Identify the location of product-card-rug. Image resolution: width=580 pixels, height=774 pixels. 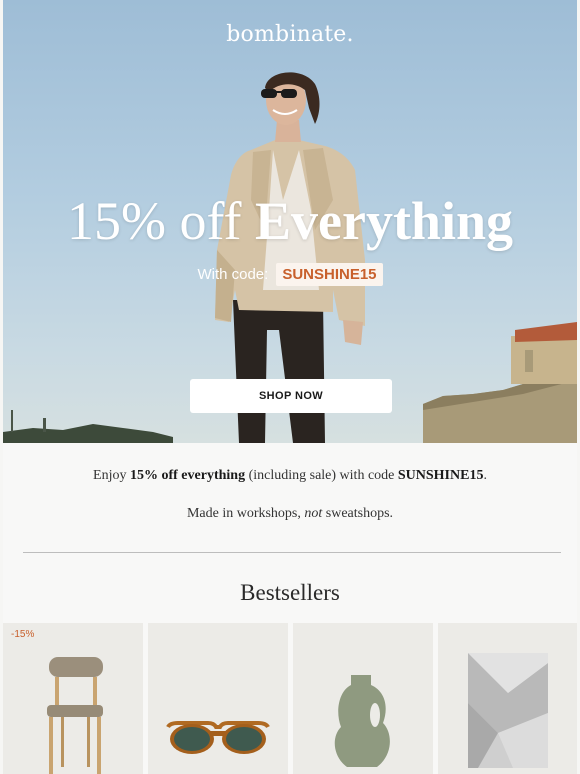
(507, 698).